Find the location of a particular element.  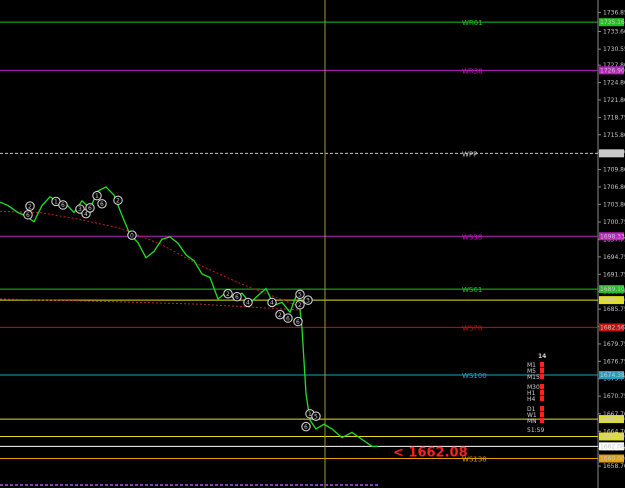

y-tick-label: 1706.80 is located at coordinates (614, 187).